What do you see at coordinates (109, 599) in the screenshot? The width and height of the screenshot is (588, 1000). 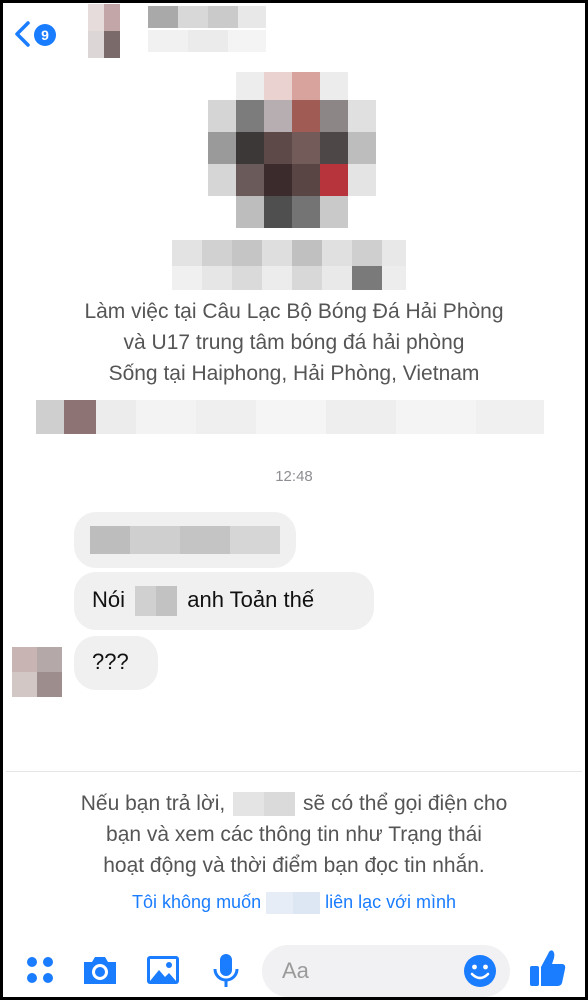 I see `message-text: Nói` at bounding box center [109, 599].